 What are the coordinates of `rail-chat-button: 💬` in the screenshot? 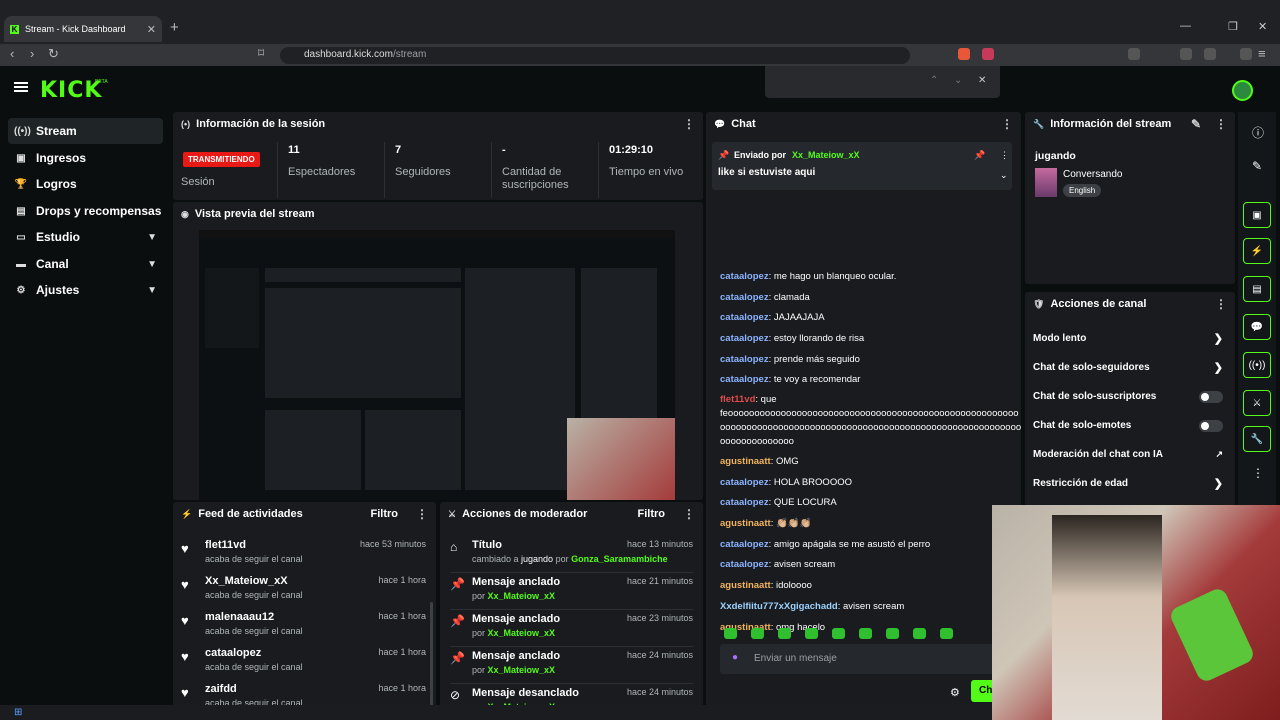 It's located at (1257, 327).